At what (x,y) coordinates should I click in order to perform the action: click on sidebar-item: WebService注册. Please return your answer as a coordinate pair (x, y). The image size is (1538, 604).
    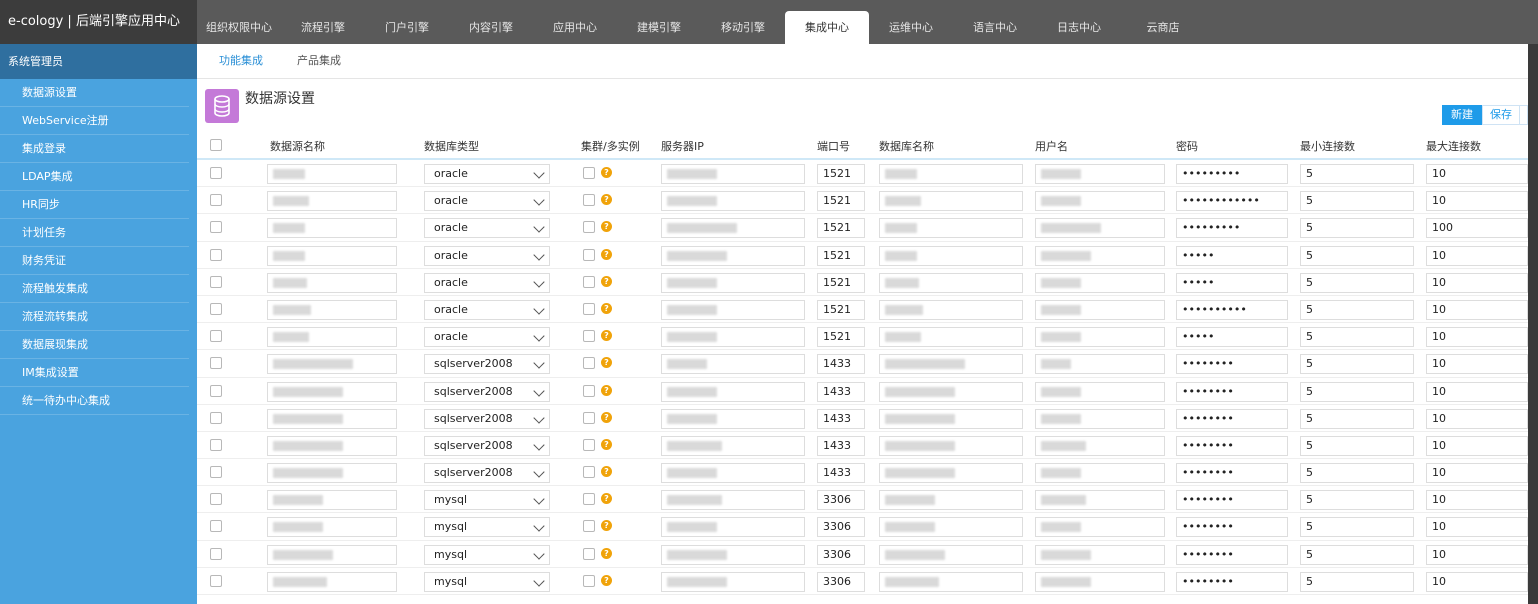
    Looking at the image, I should click on (94, 121).